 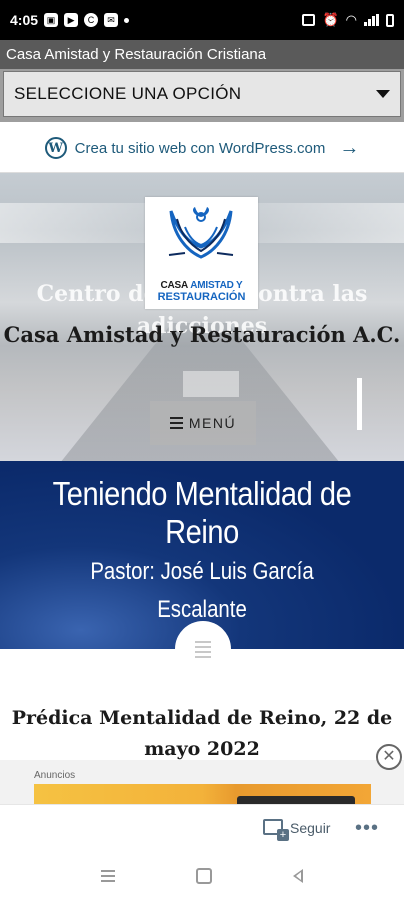 I want to click on ad-image-dark-panel, so click(x=296, y=800).